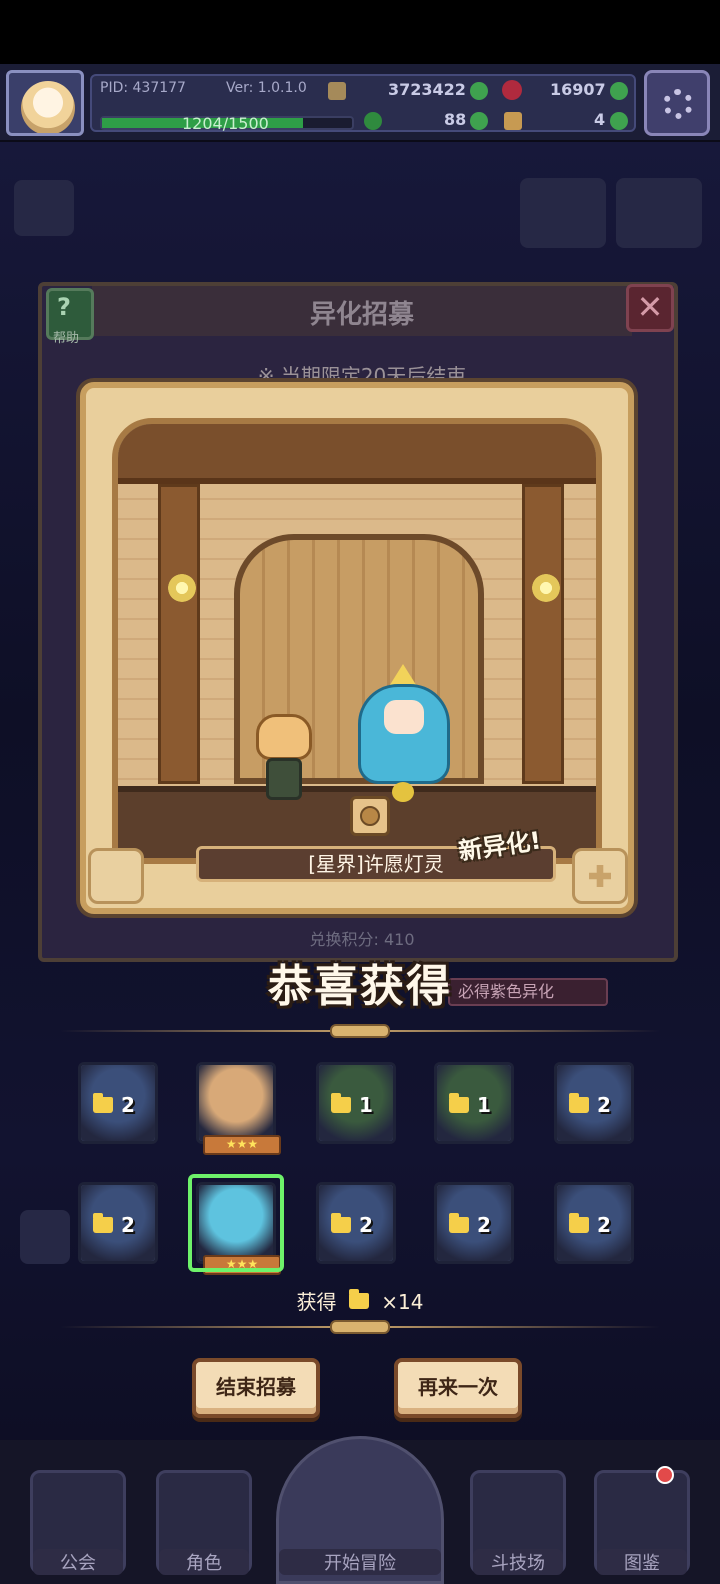  What do you see at coordinates (455, 119) in the screenshot?
I see `clover-amount: 88` at bounding box center [455, 119].